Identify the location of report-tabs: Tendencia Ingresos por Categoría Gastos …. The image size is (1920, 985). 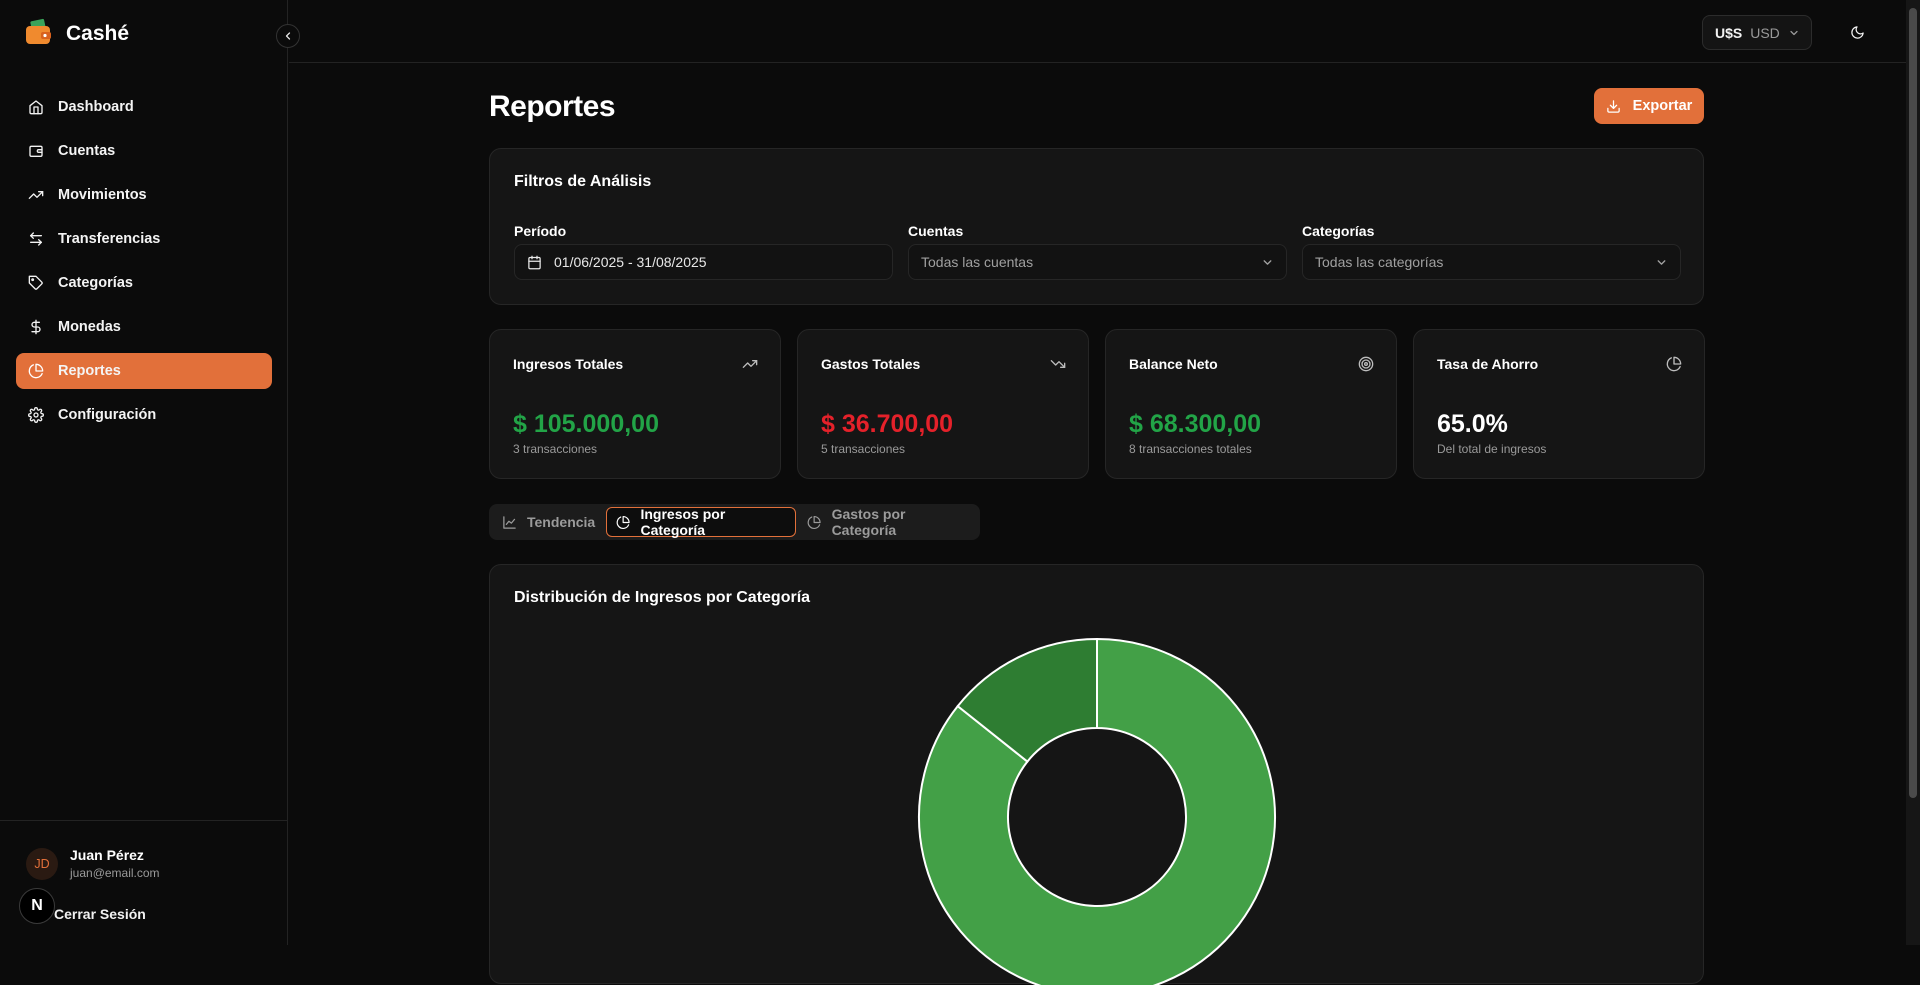
(734, 522).